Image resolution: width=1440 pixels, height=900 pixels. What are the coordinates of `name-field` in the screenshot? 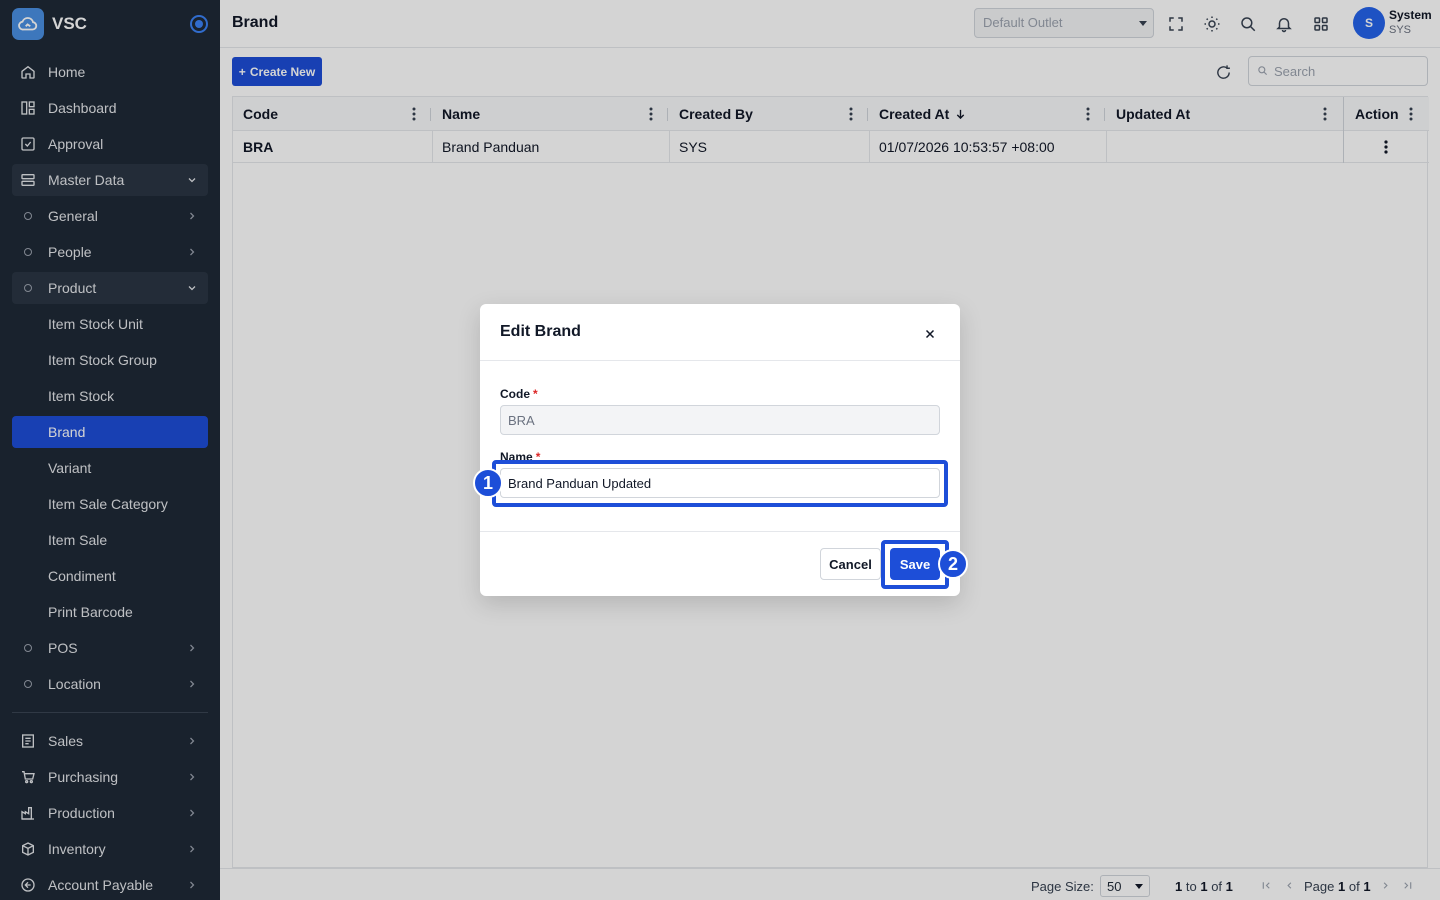 It's located at (720, 483).